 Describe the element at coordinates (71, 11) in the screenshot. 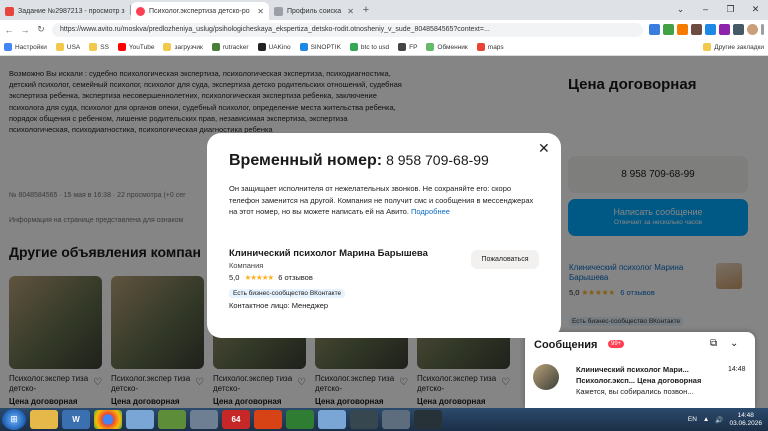

I see `tab-title: Задание №2987213 - просмотр з` at that location.